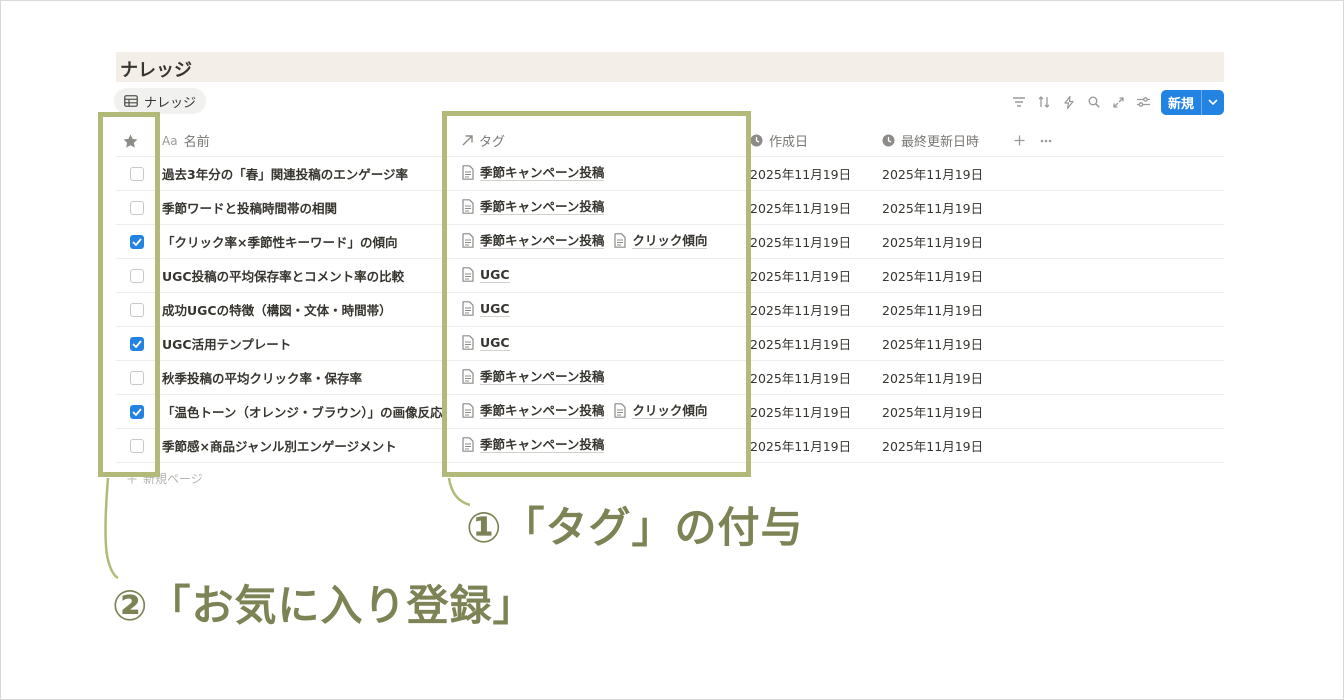  I want to click on favorite-annotation-label: ②「お気に入り登録」, so click(324, 605).